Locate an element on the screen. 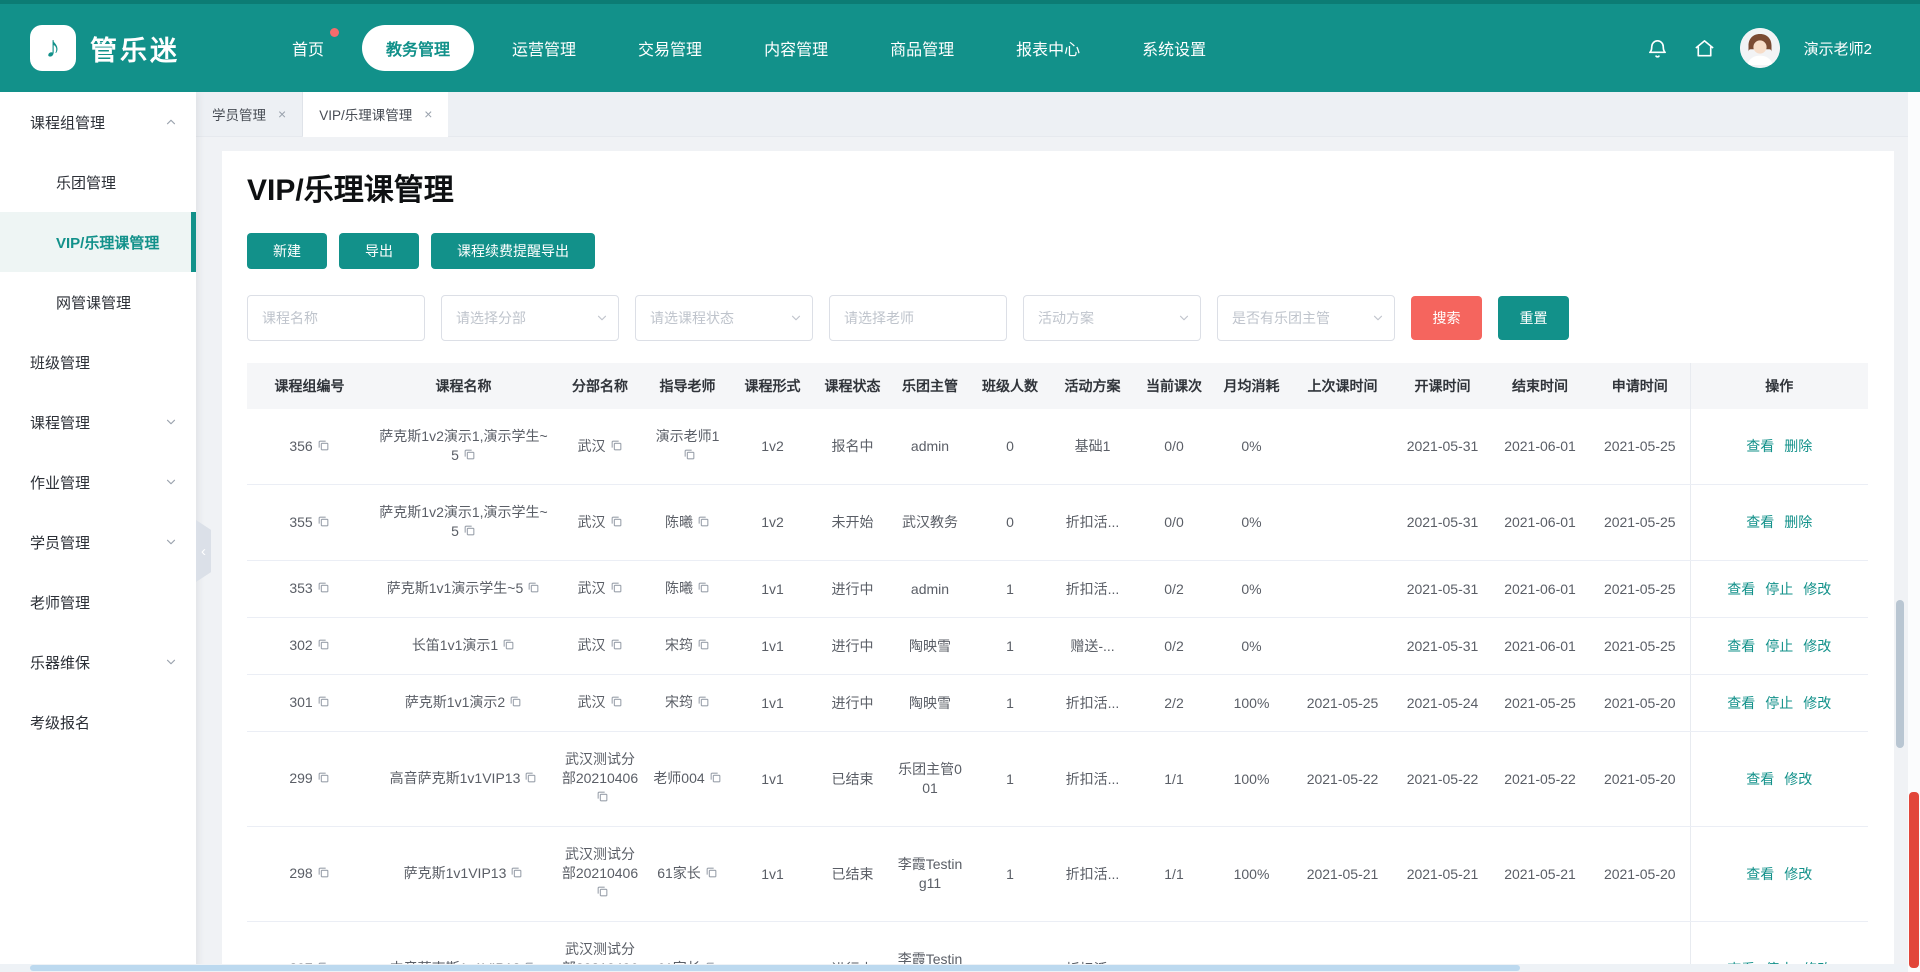  home-icon is located at coordinates (1704, 48).